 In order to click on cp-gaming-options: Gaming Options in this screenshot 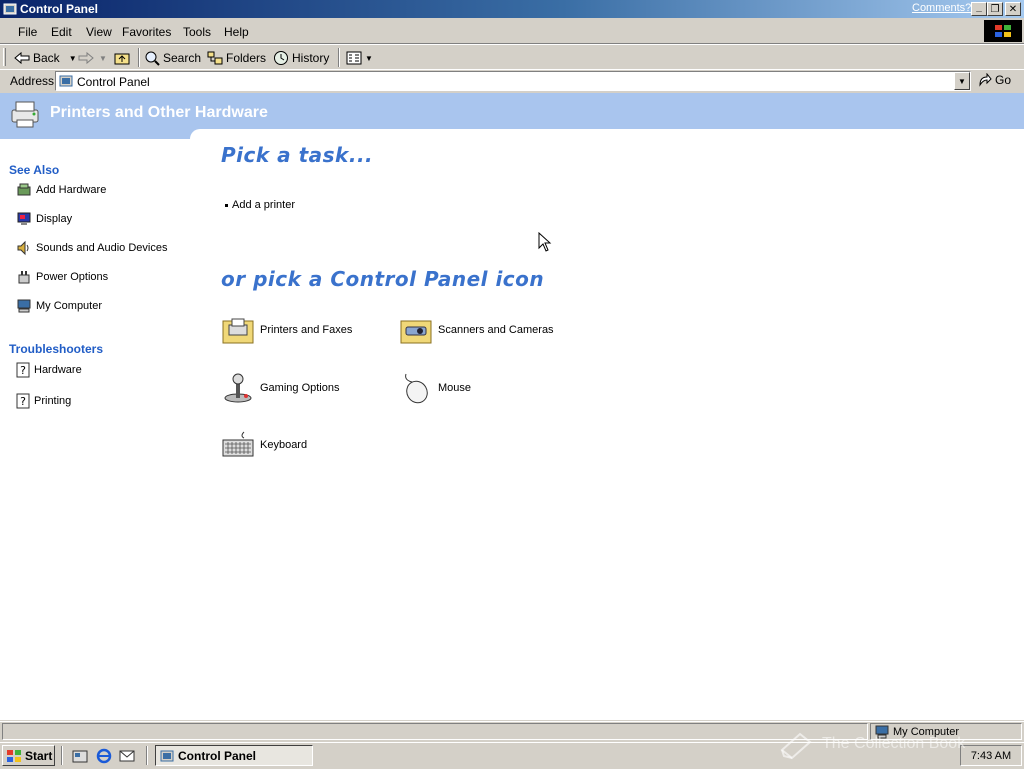, I will do `click(280, 388)`.